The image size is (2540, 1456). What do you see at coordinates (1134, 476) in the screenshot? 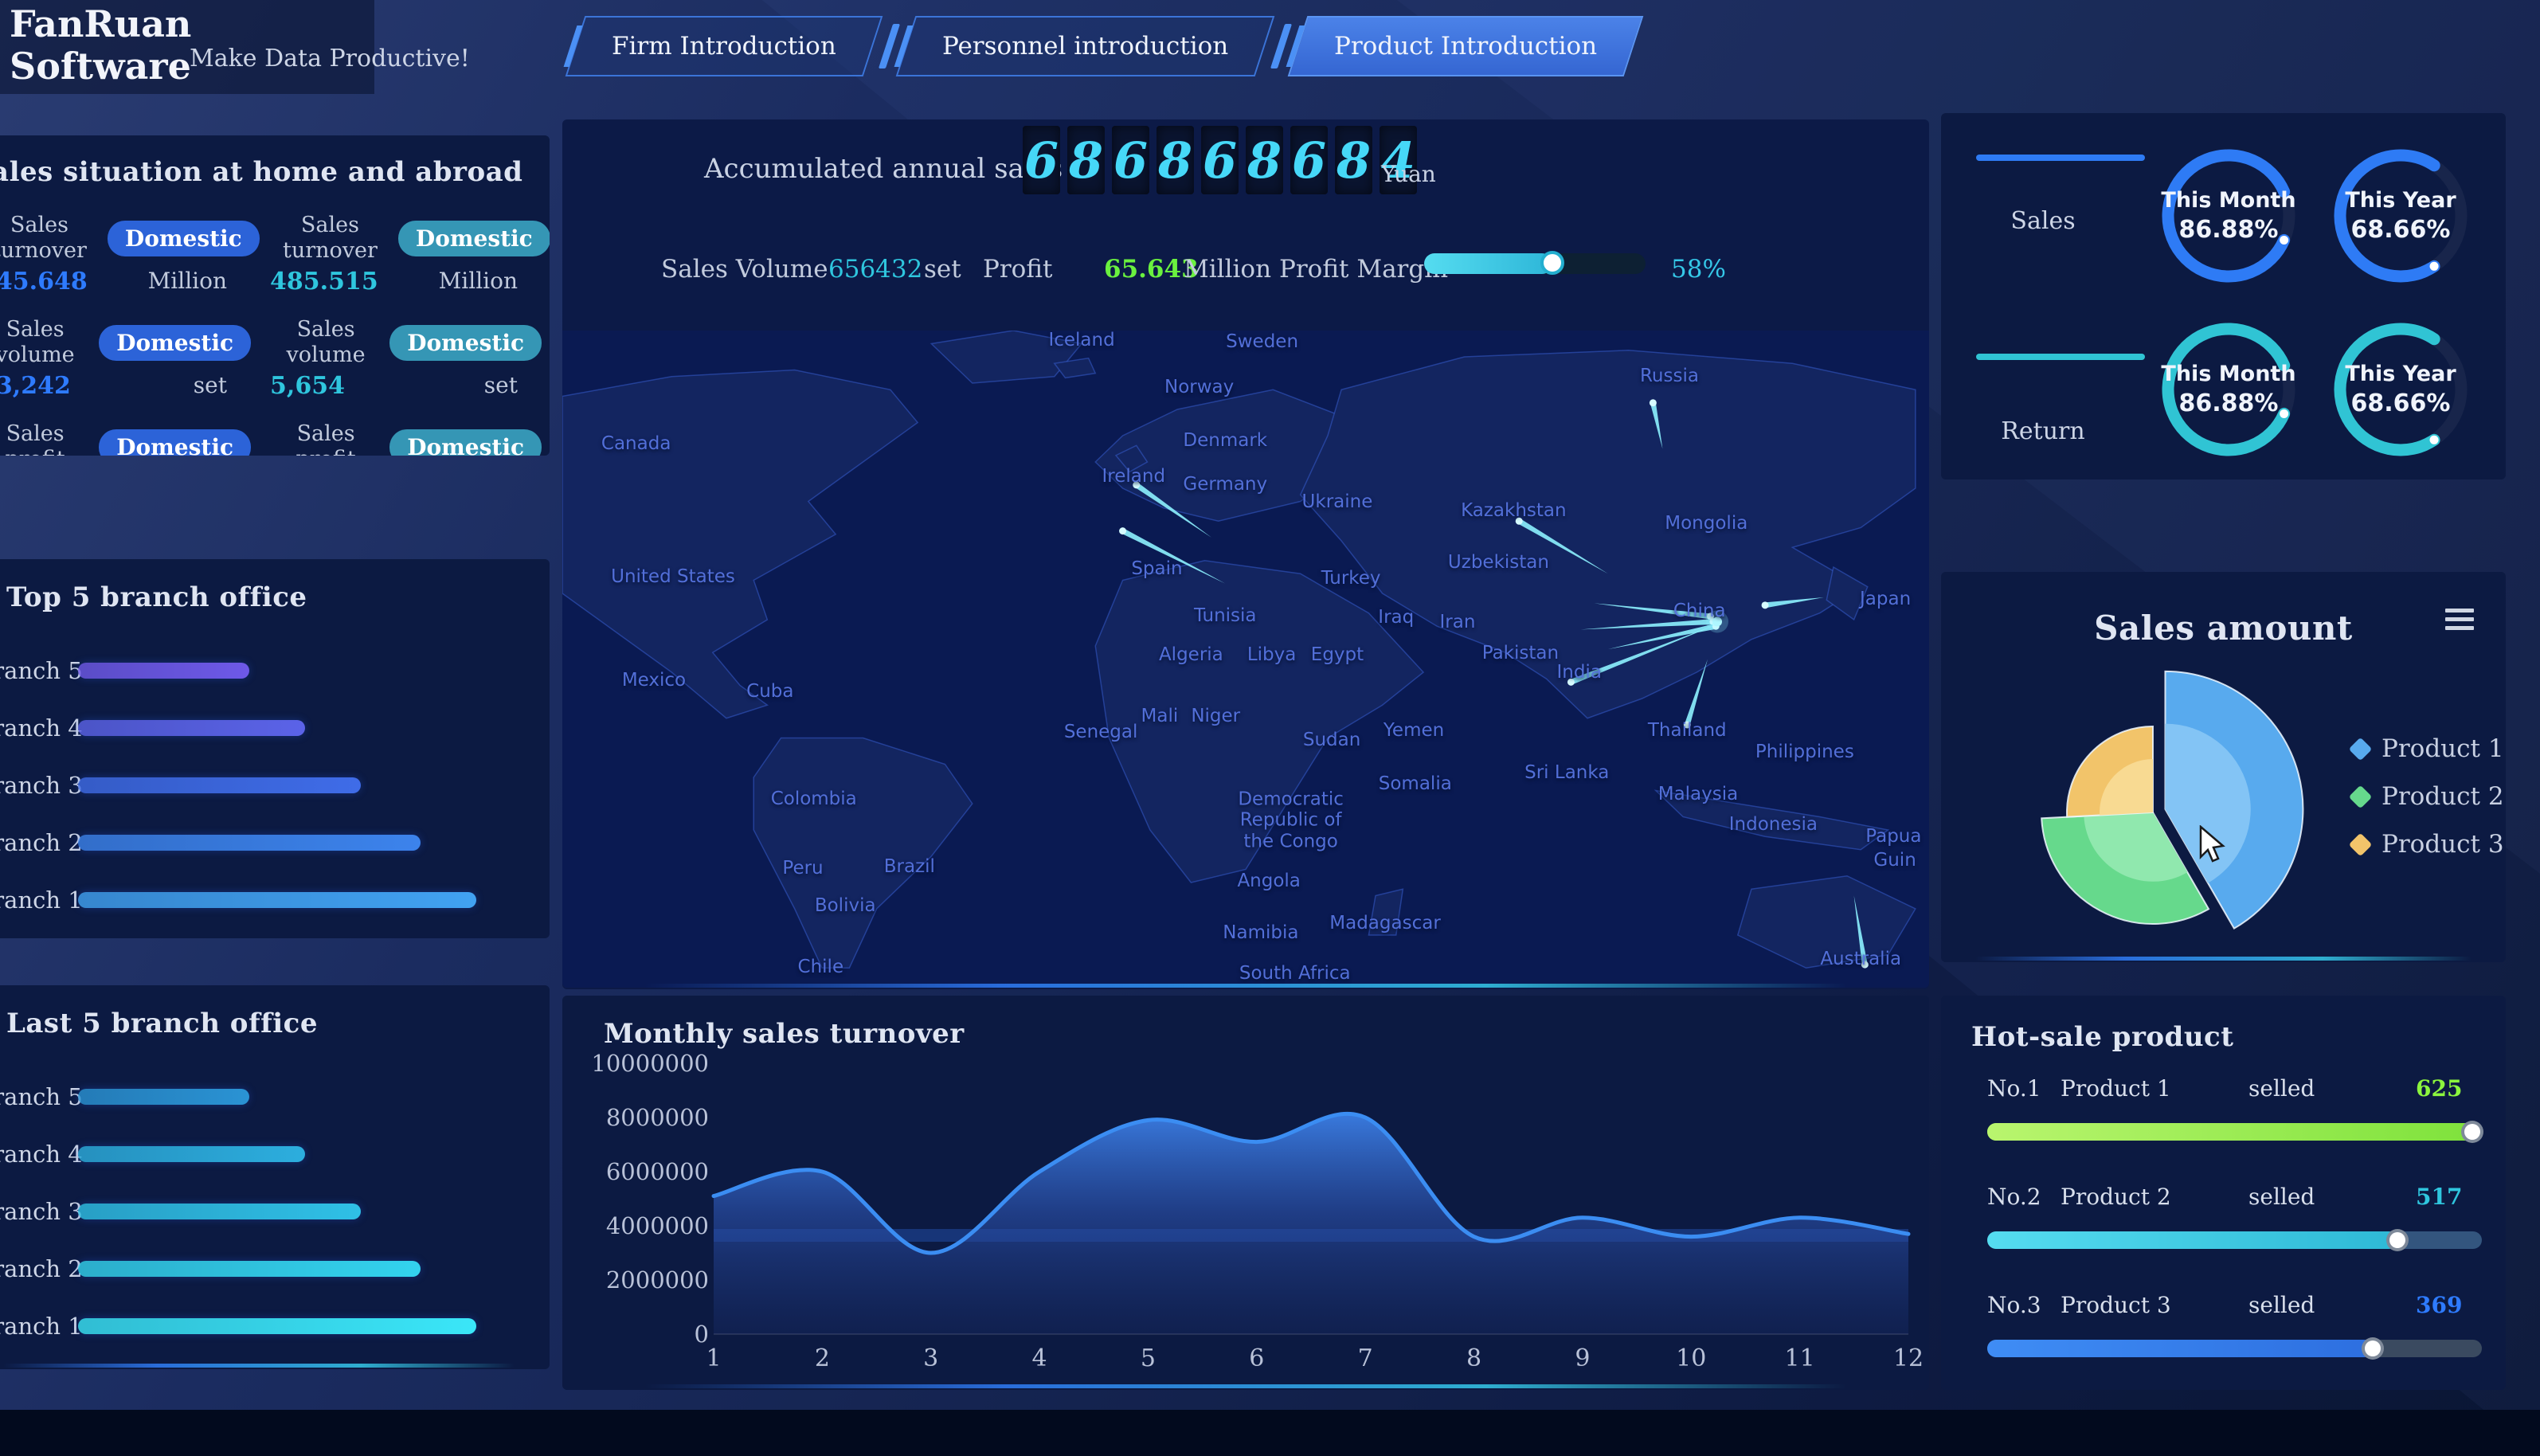
I see `map-label-ireland: Ireland` at bounding box center [1134, 476].